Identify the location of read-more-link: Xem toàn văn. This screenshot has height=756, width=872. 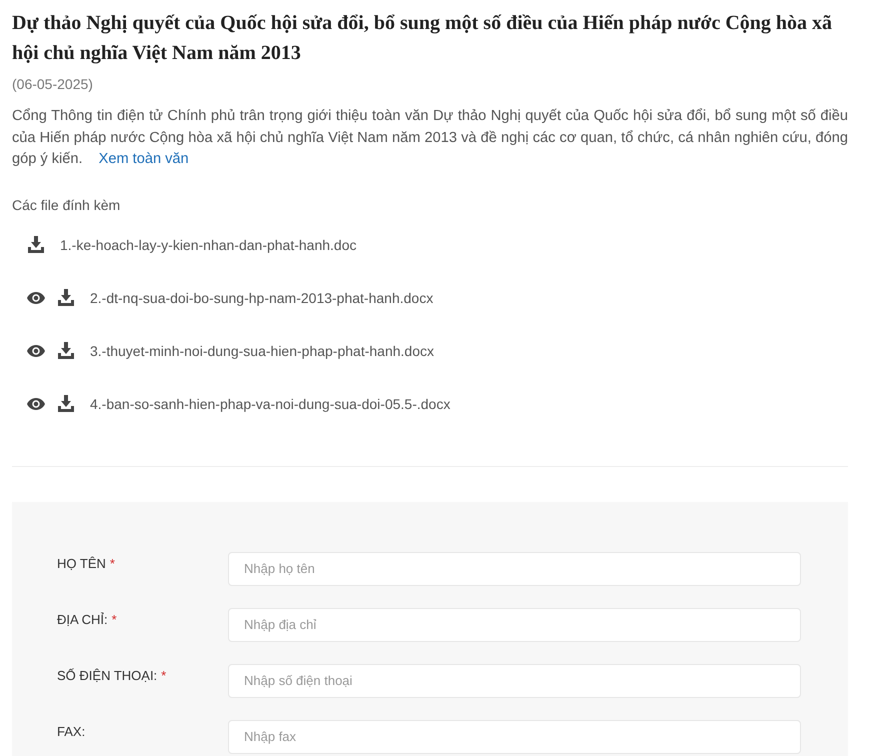
(143, 159).